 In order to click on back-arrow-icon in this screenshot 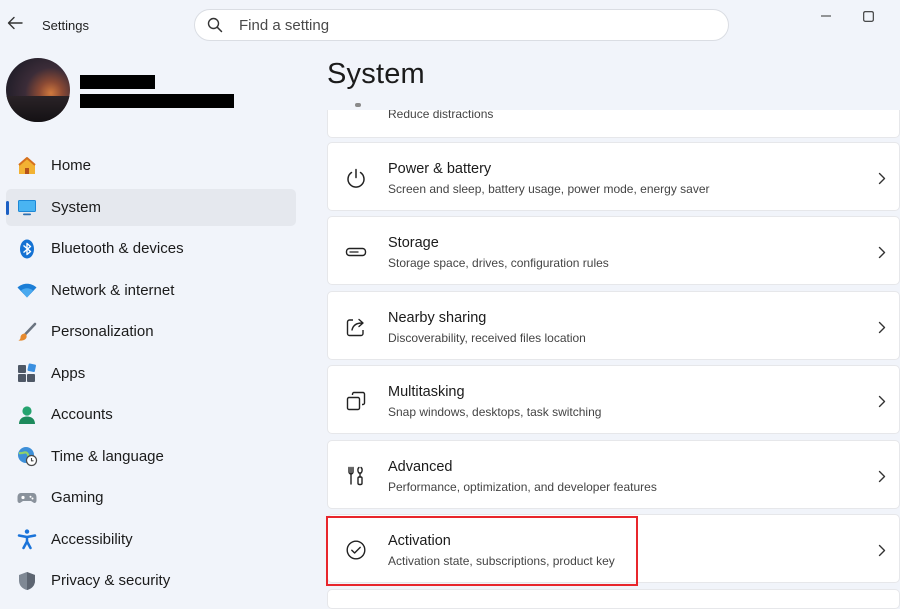, I will do `click(15, 23)`.